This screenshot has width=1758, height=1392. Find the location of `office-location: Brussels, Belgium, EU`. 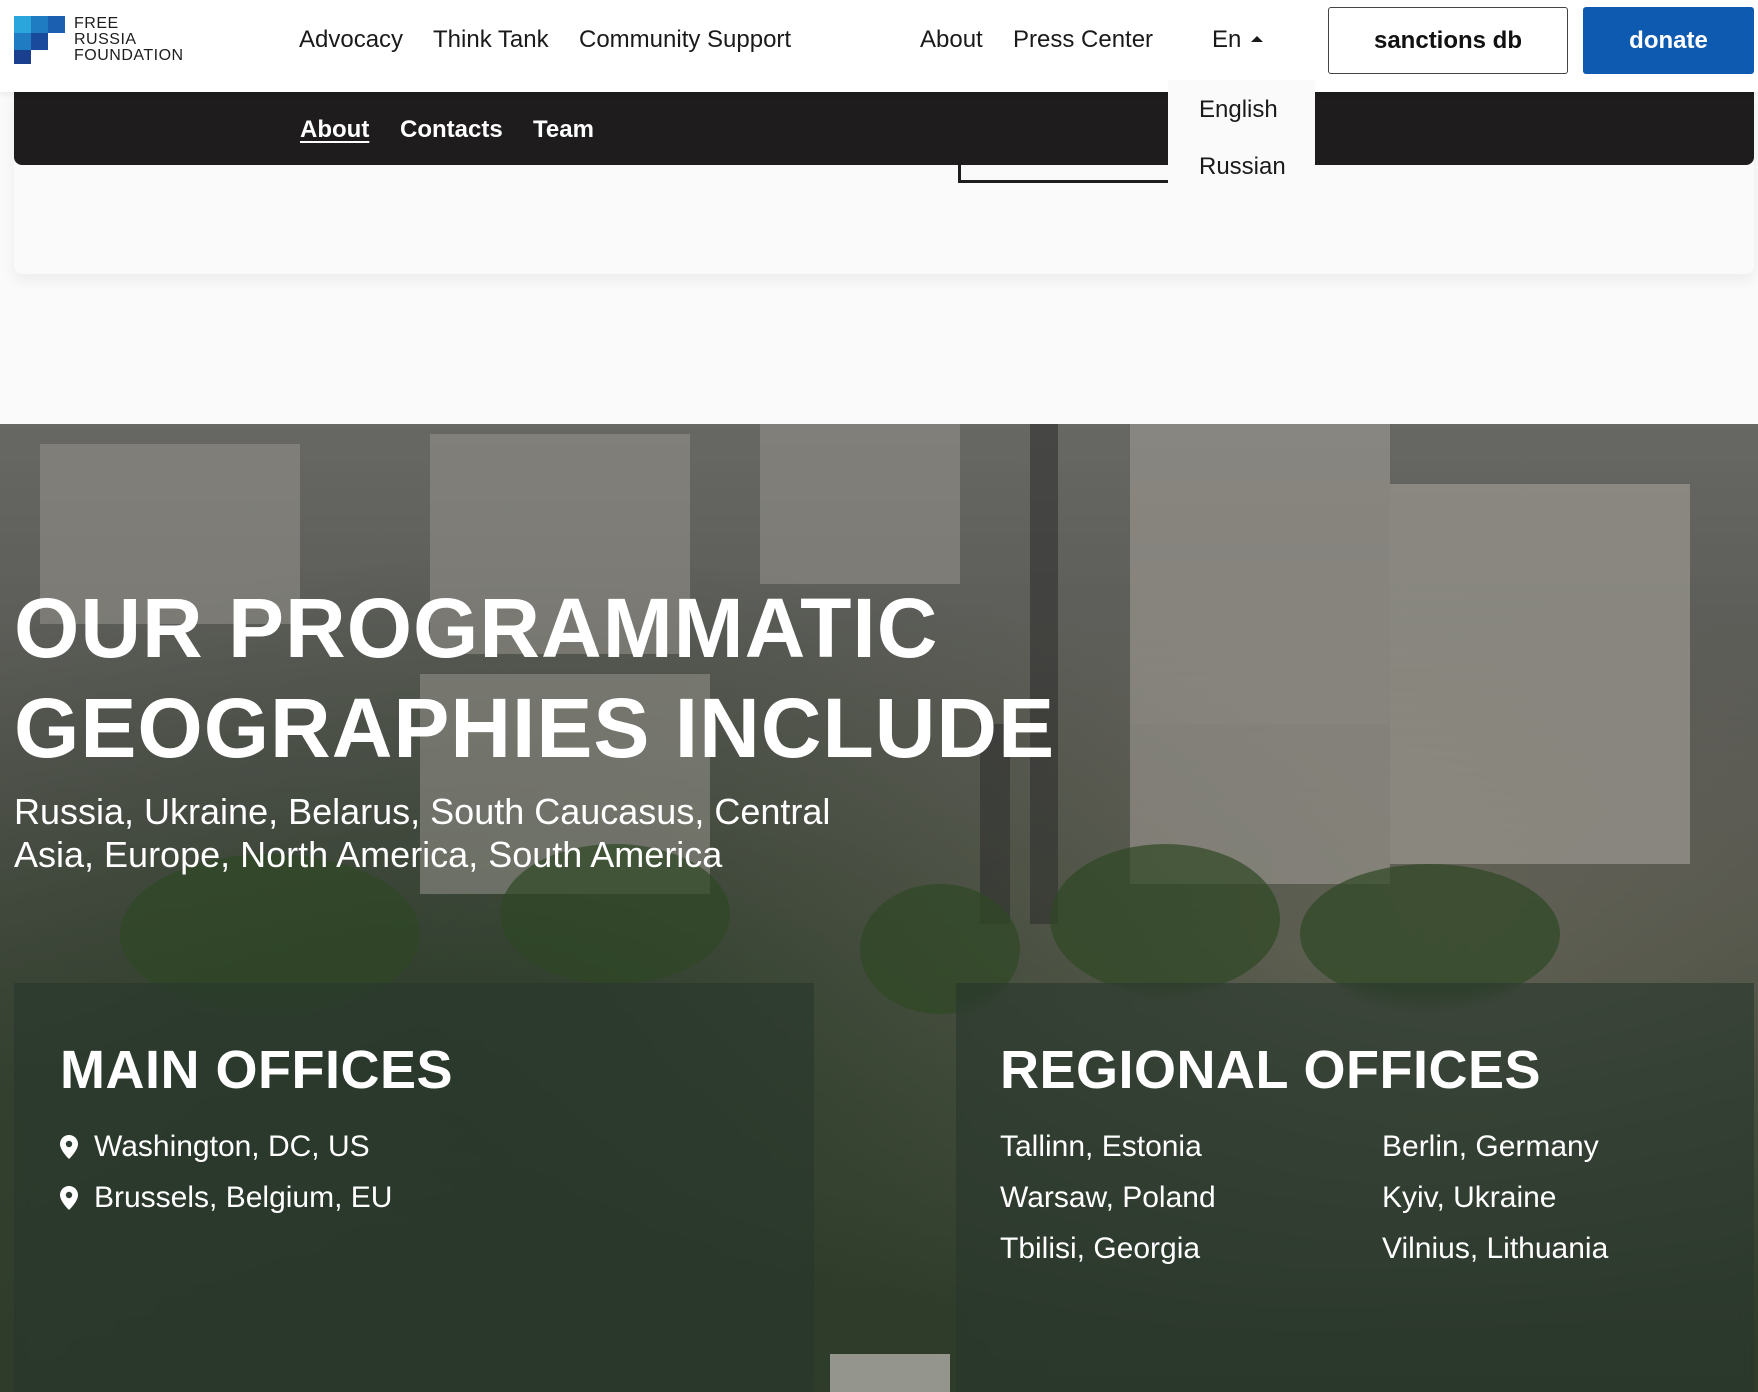

office-location: Brussels, Belgium, EU is located at coordinates (226, 1198).